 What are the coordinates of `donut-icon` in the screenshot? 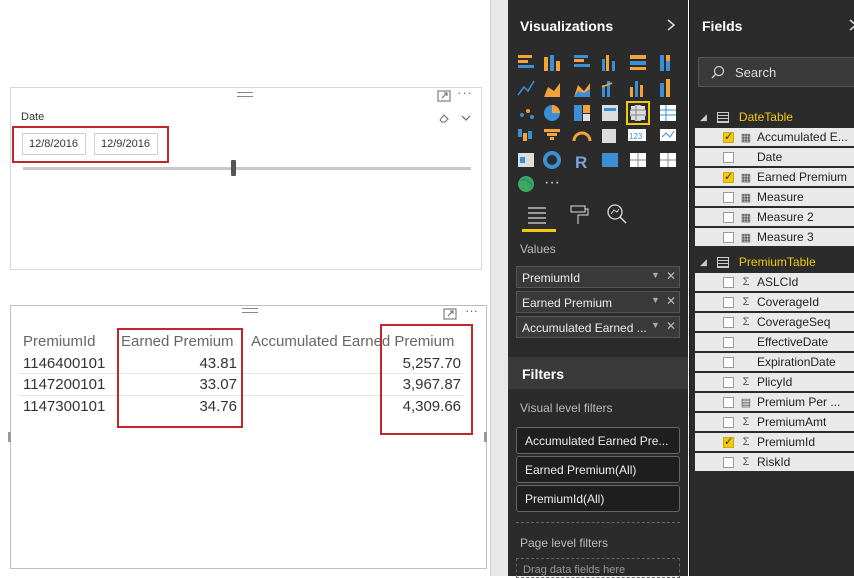 It's located at (552, 160).